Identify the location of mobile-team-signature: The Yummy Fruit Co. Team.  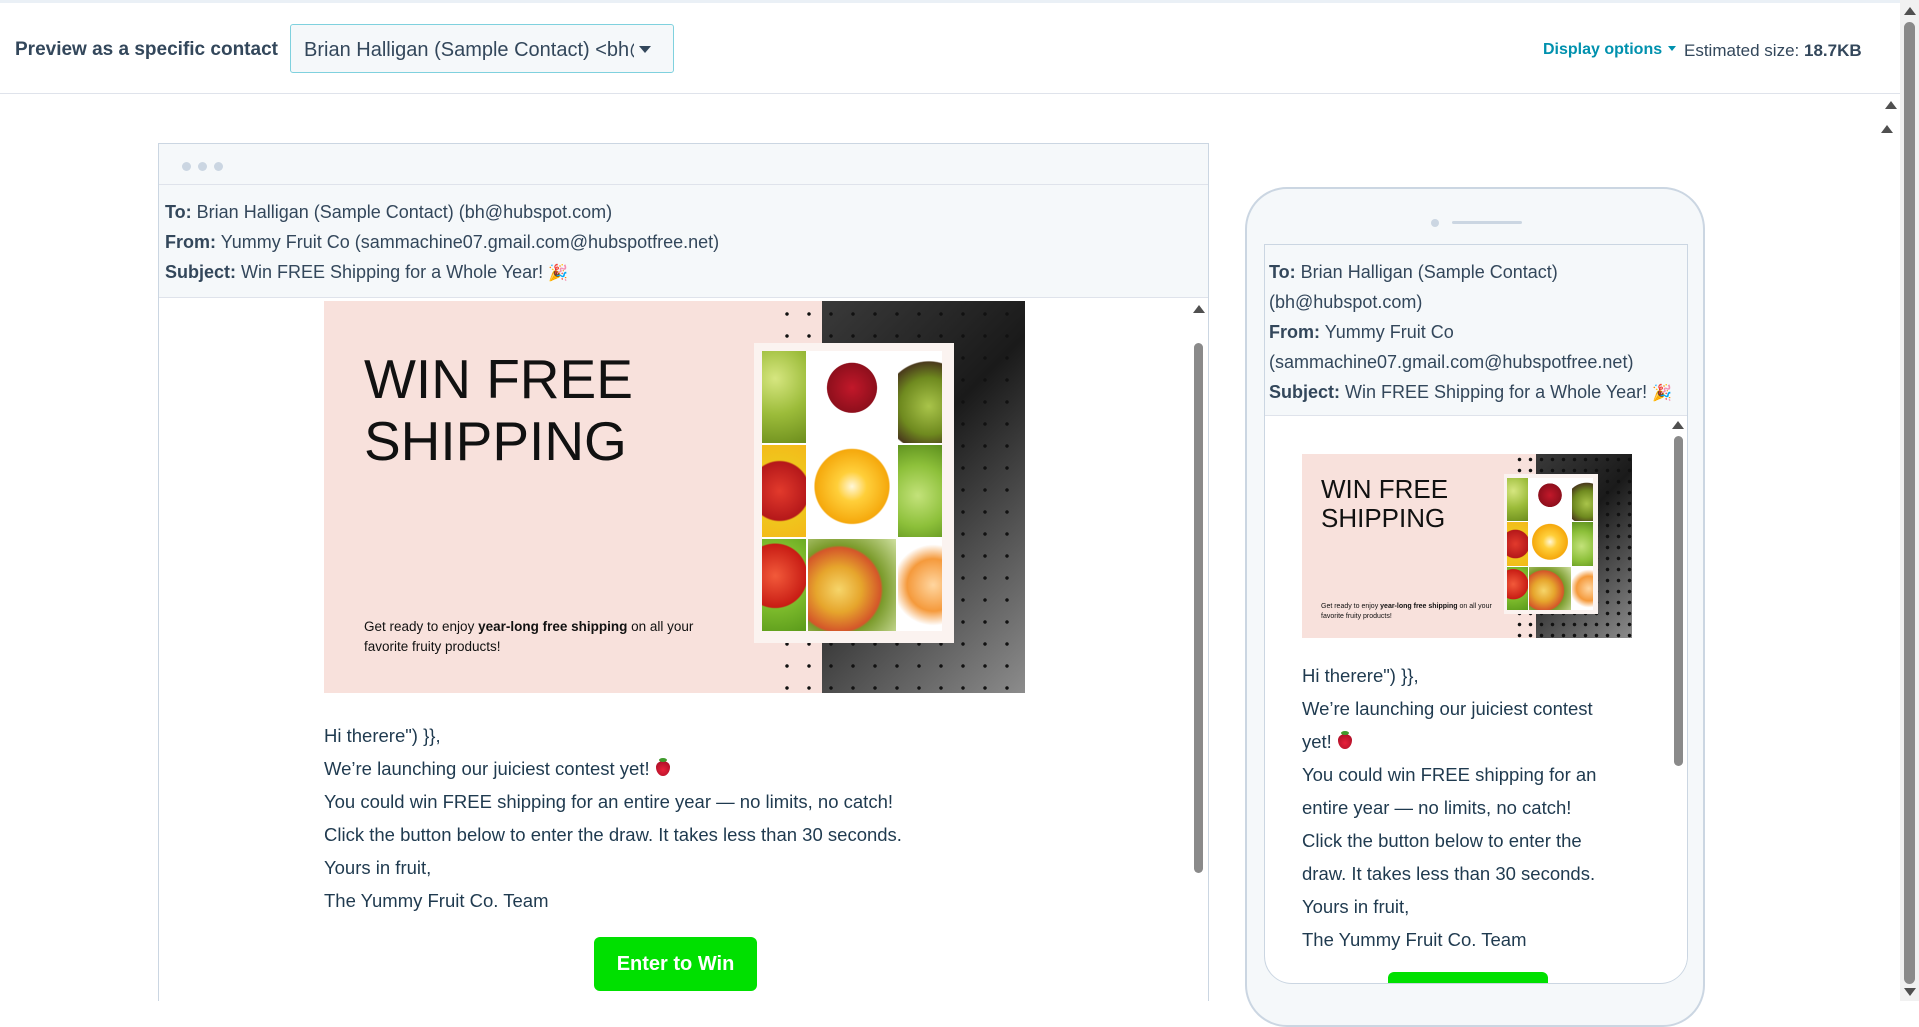
(1414, 939).